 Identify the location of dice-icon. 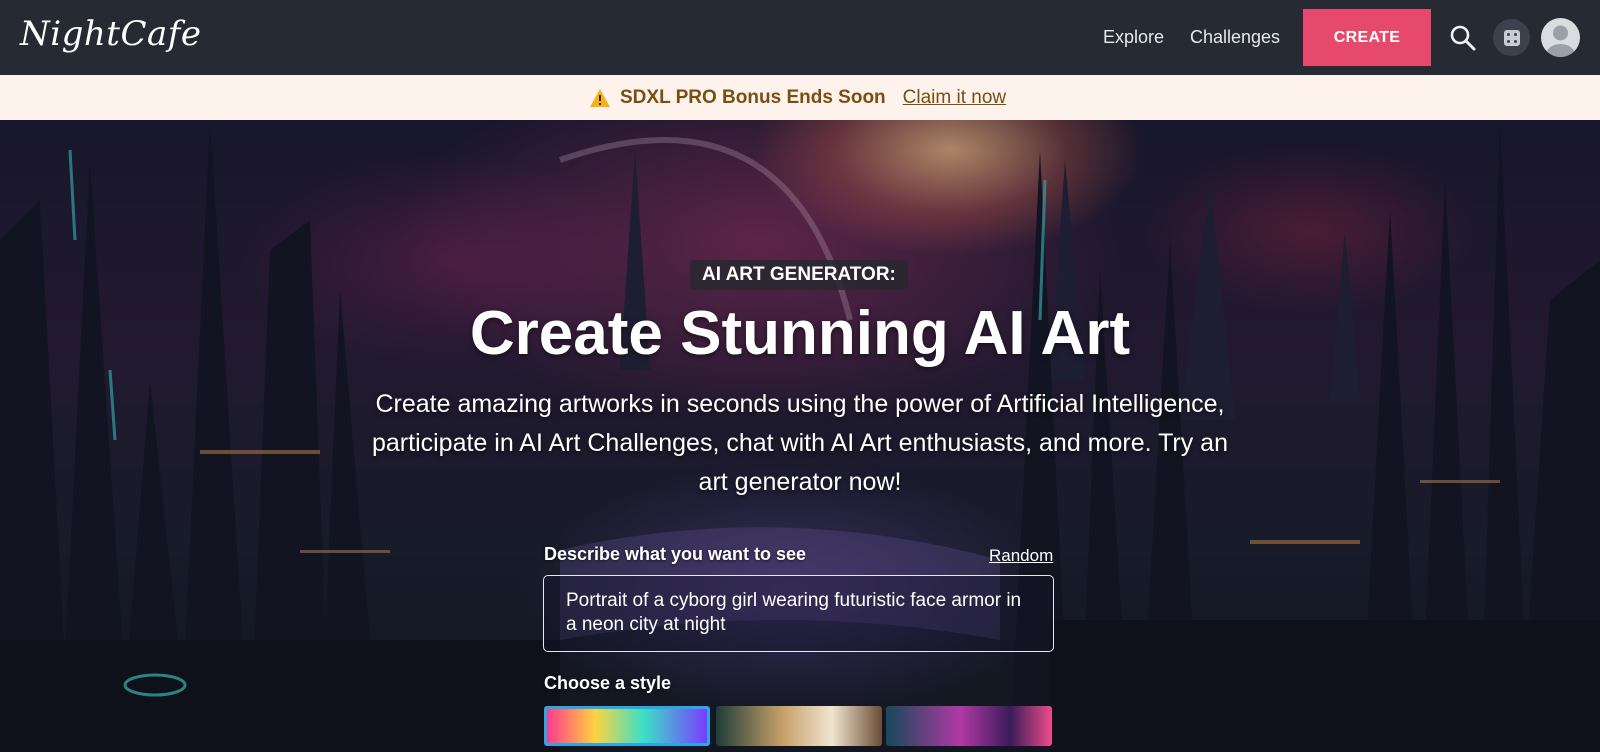
(1511, 37).